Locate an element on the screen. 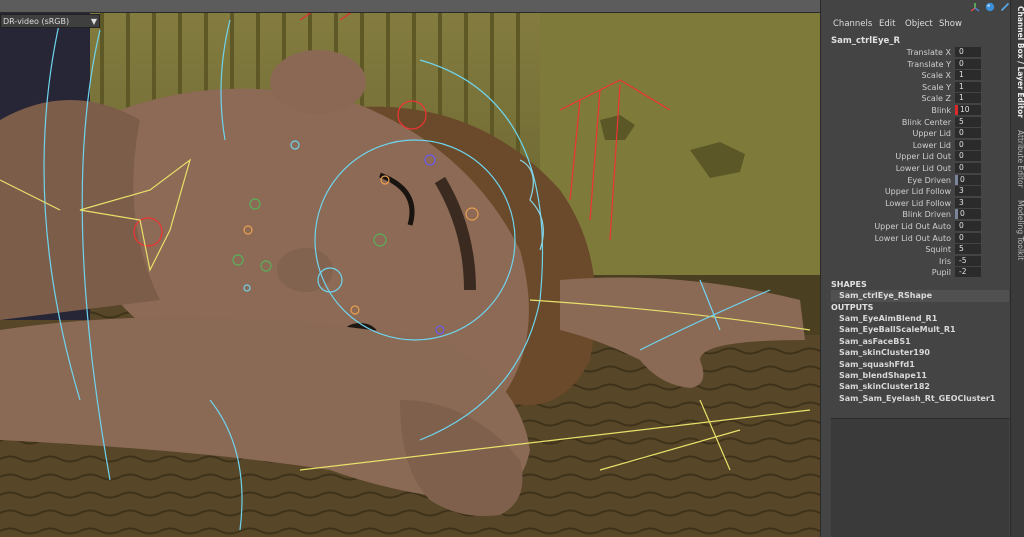 Image resolution: width=1024 pixels, height=537 pixels. attr-label: Squint is located at coordinates (938, 250).